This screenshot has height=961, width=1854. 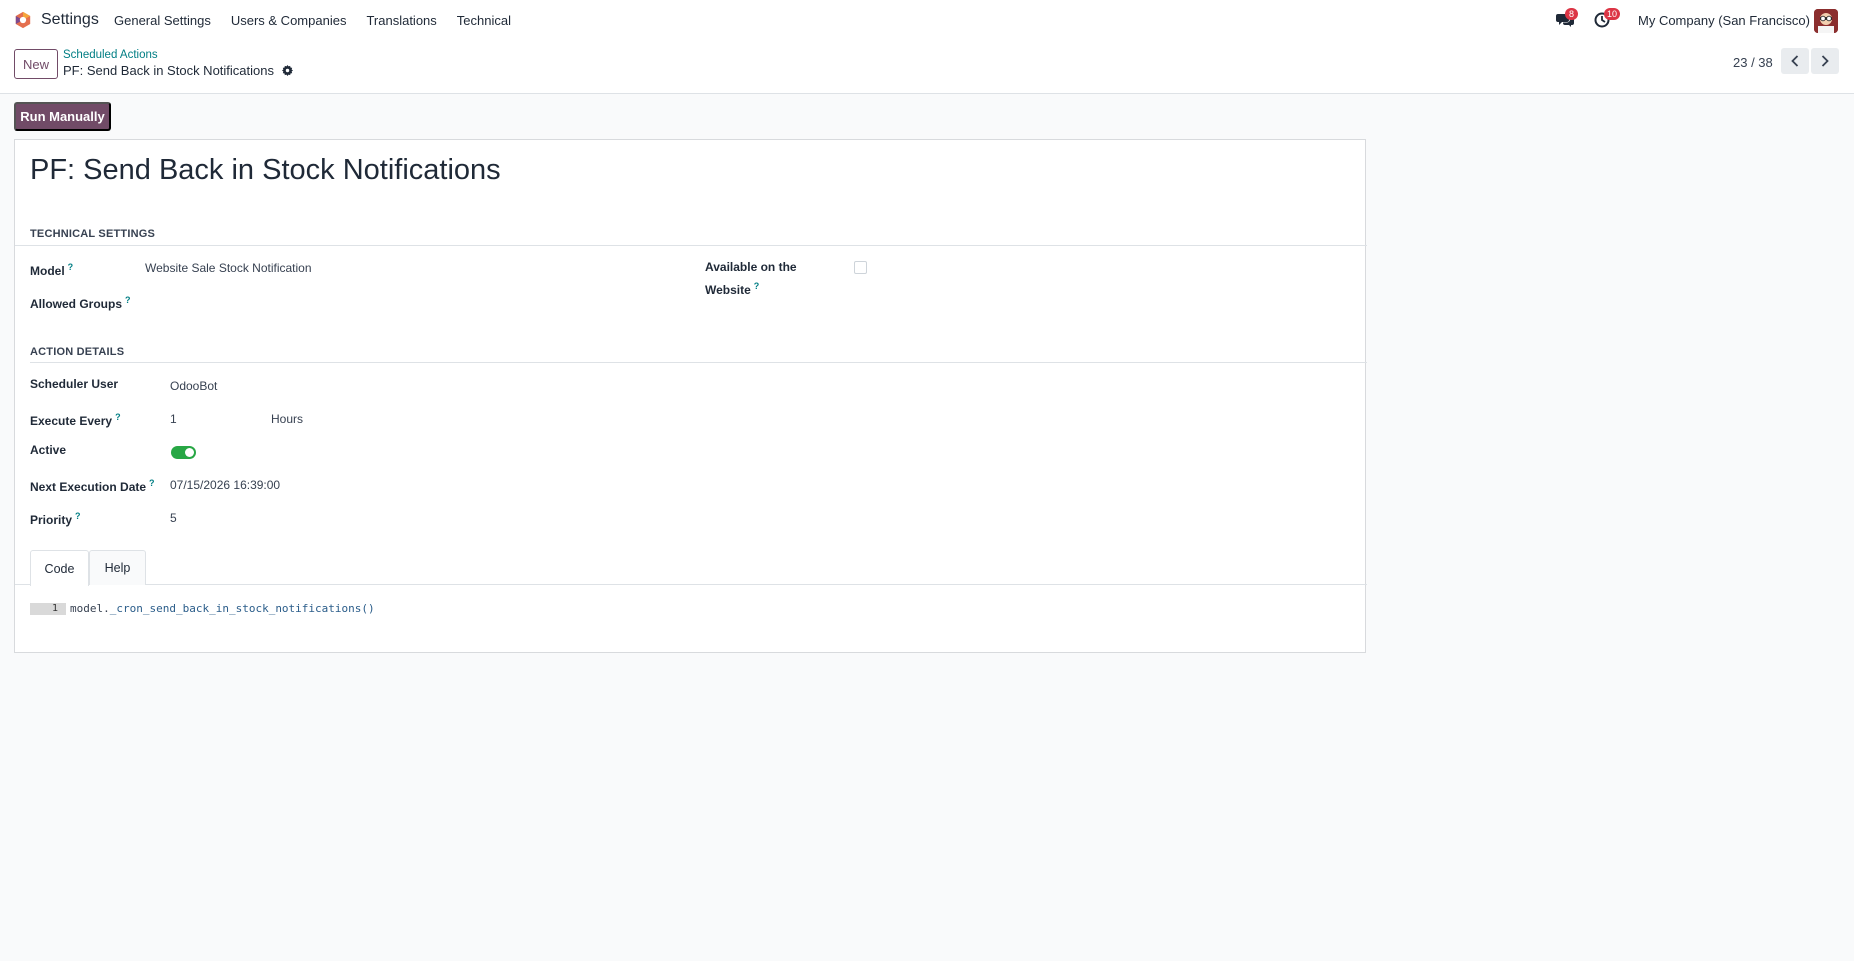 I want to click on settings-app-icon, so click(x=23, y=20).